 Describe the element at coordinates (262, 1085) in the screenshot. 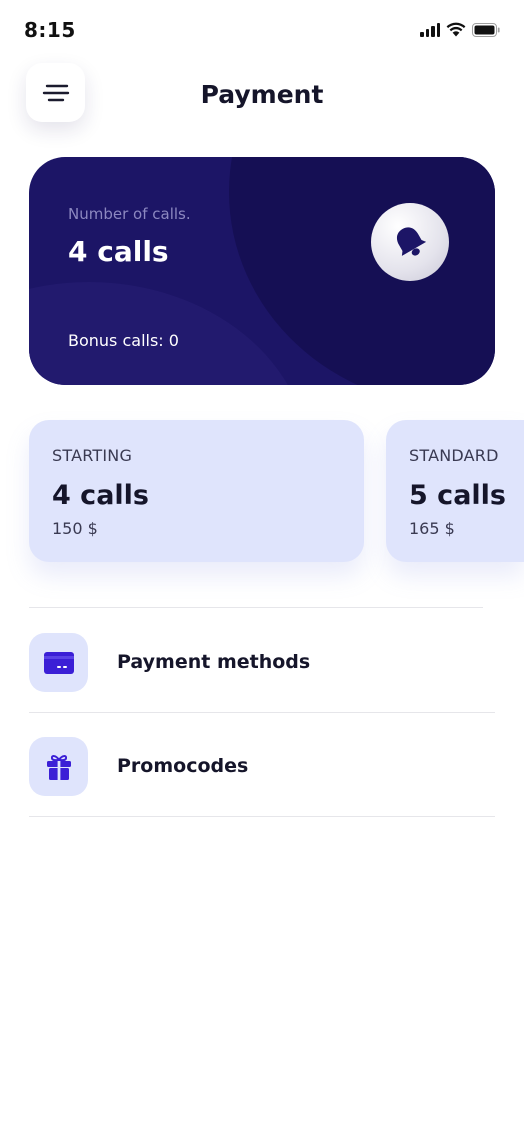

I see `home-area` at that location.